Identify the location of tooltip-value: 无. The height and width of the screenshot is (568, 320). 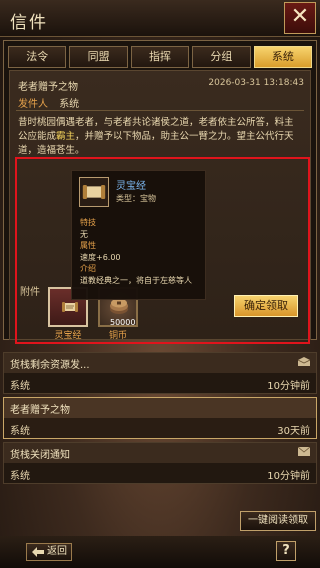
(84, 234).